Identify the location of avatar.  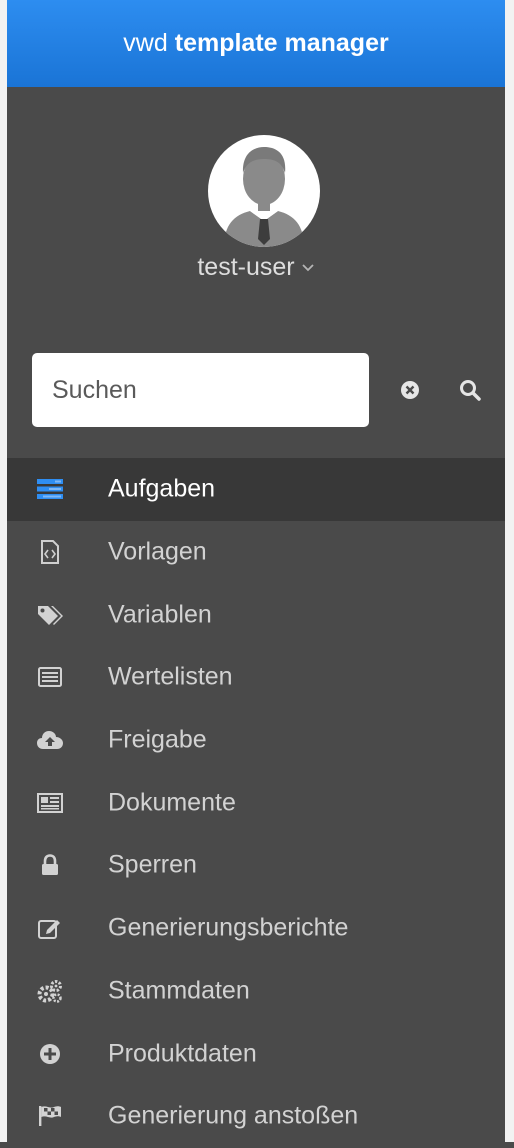
(264, 191).